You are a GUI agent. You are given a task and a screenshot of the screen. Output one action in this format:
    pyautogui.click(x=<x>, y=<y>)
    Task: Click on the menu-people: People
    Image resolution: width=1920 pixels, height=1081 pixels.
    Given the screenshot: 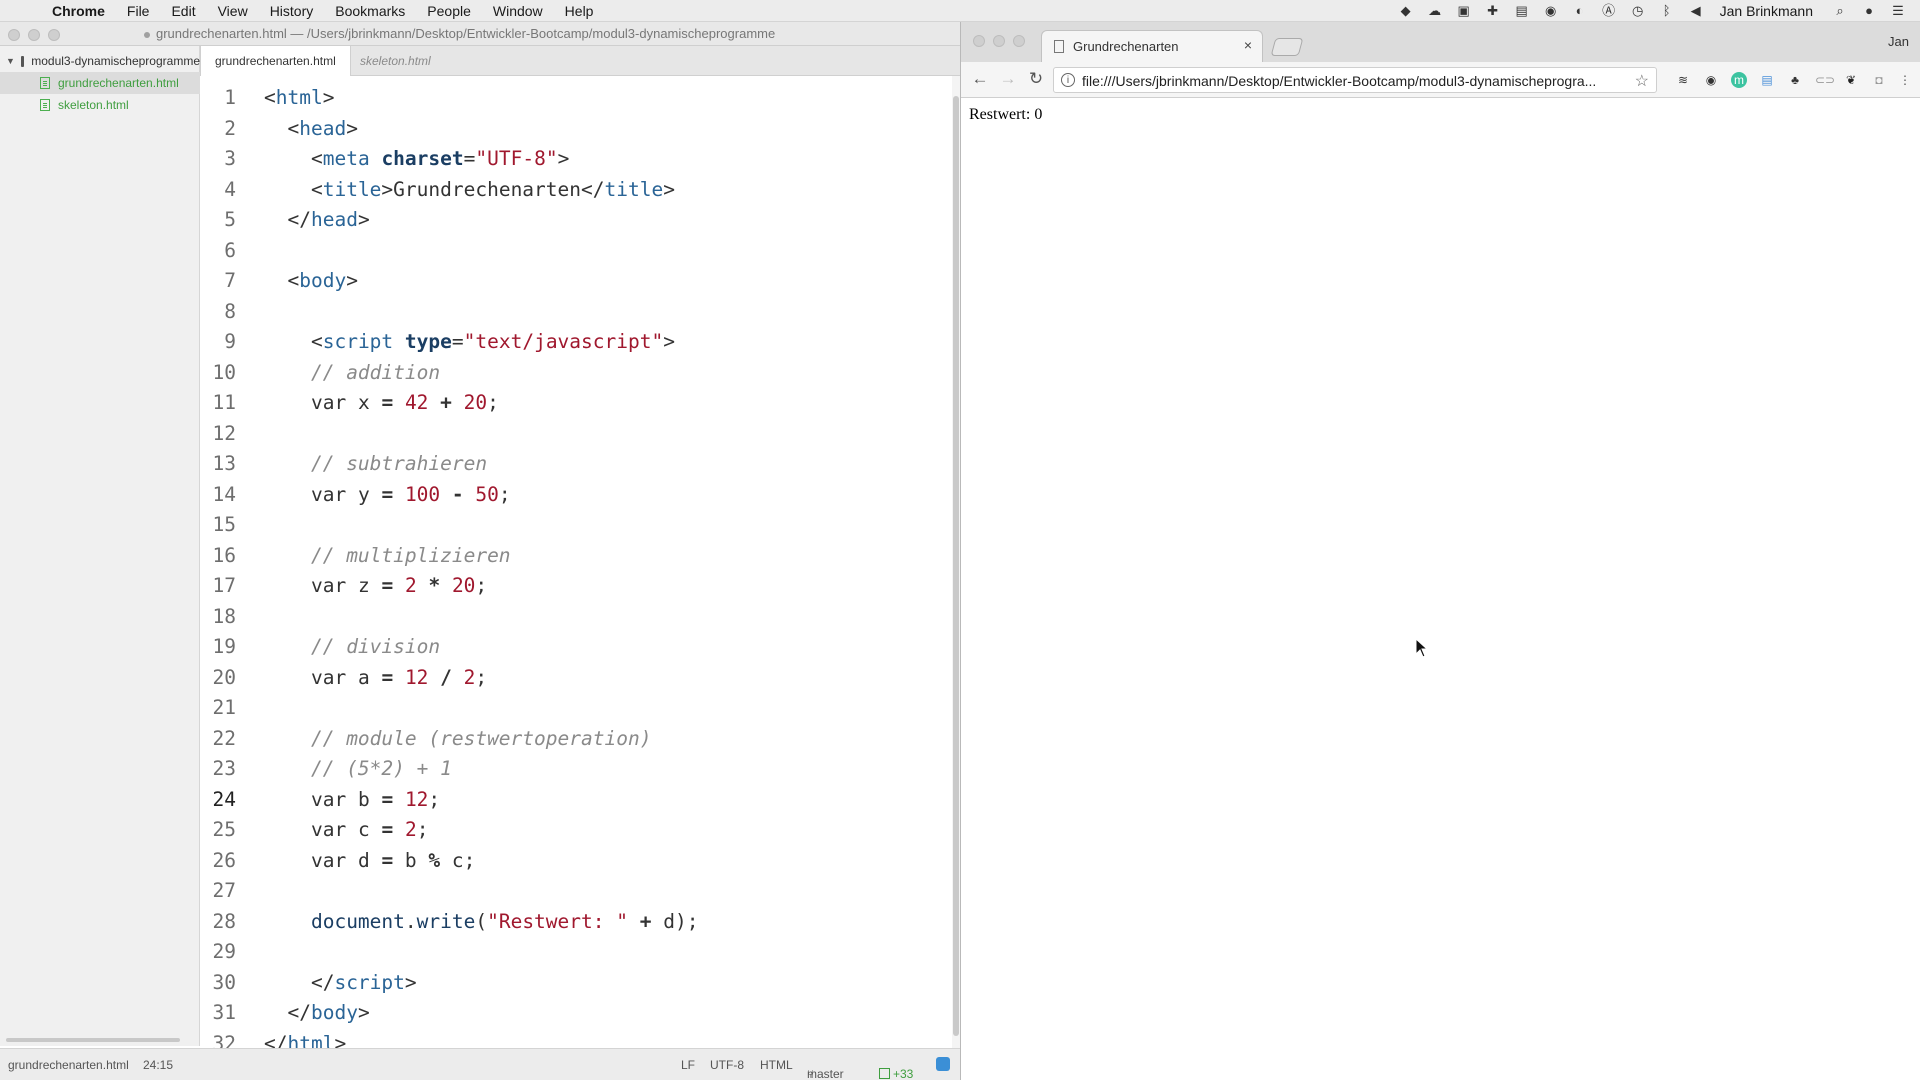 What is the action you would take?
    pyautogui.click(x=449, y=11)
    